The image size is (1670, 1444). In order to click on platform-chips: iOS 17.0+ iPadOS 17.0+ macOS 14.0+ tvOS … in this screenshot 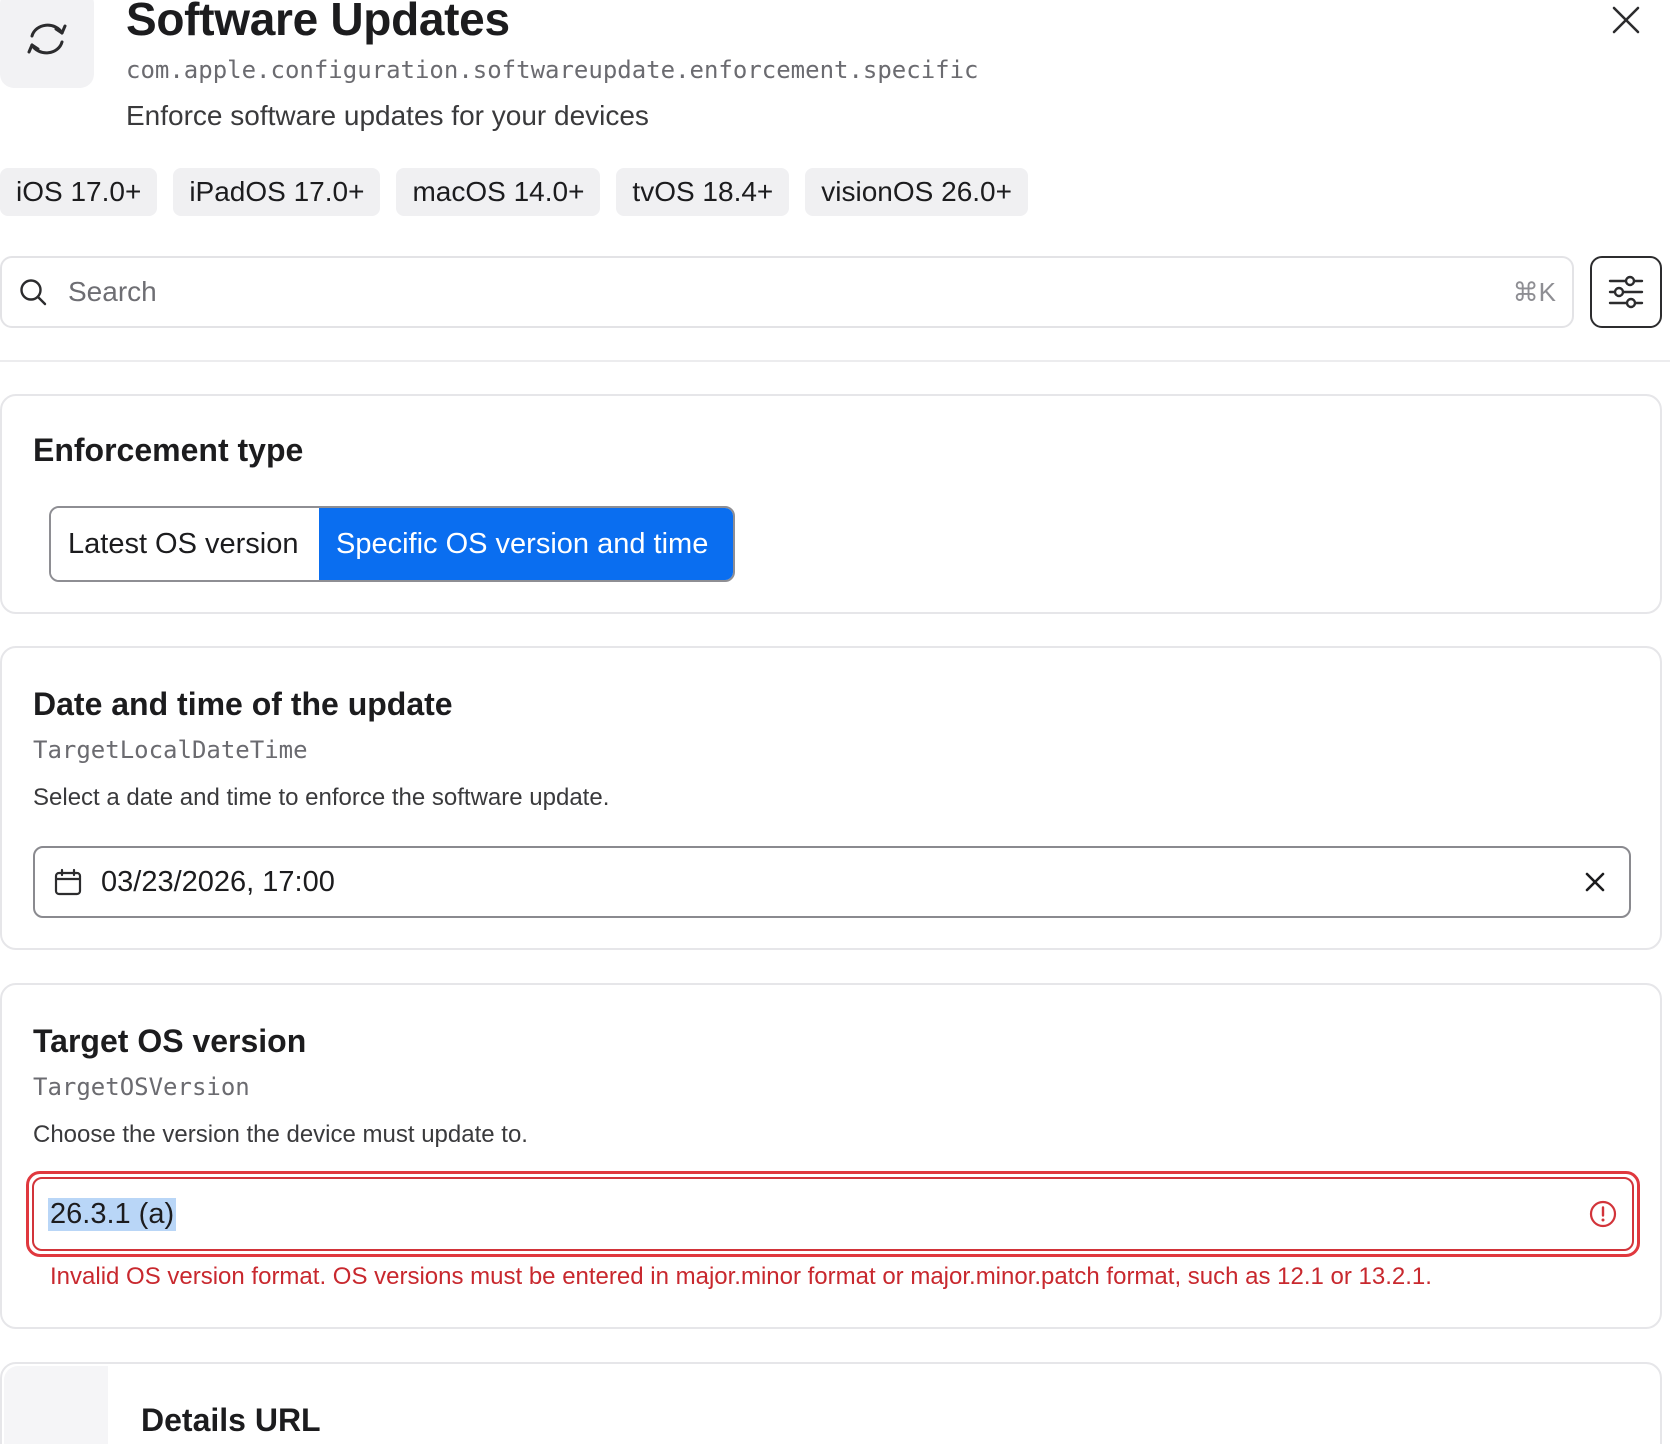, I will do `click(514, 192)`.